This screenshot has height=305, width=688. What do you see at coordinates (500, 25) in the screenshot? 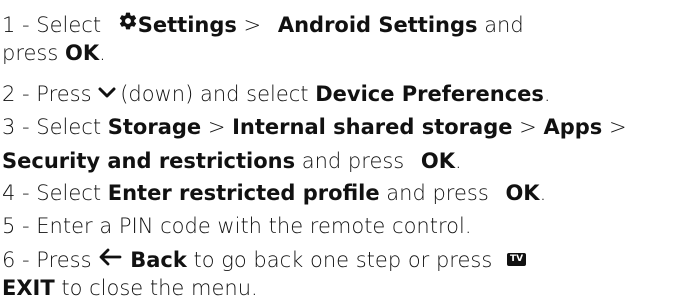
I see `step-1-and: and` at bounding box center [500, 25].